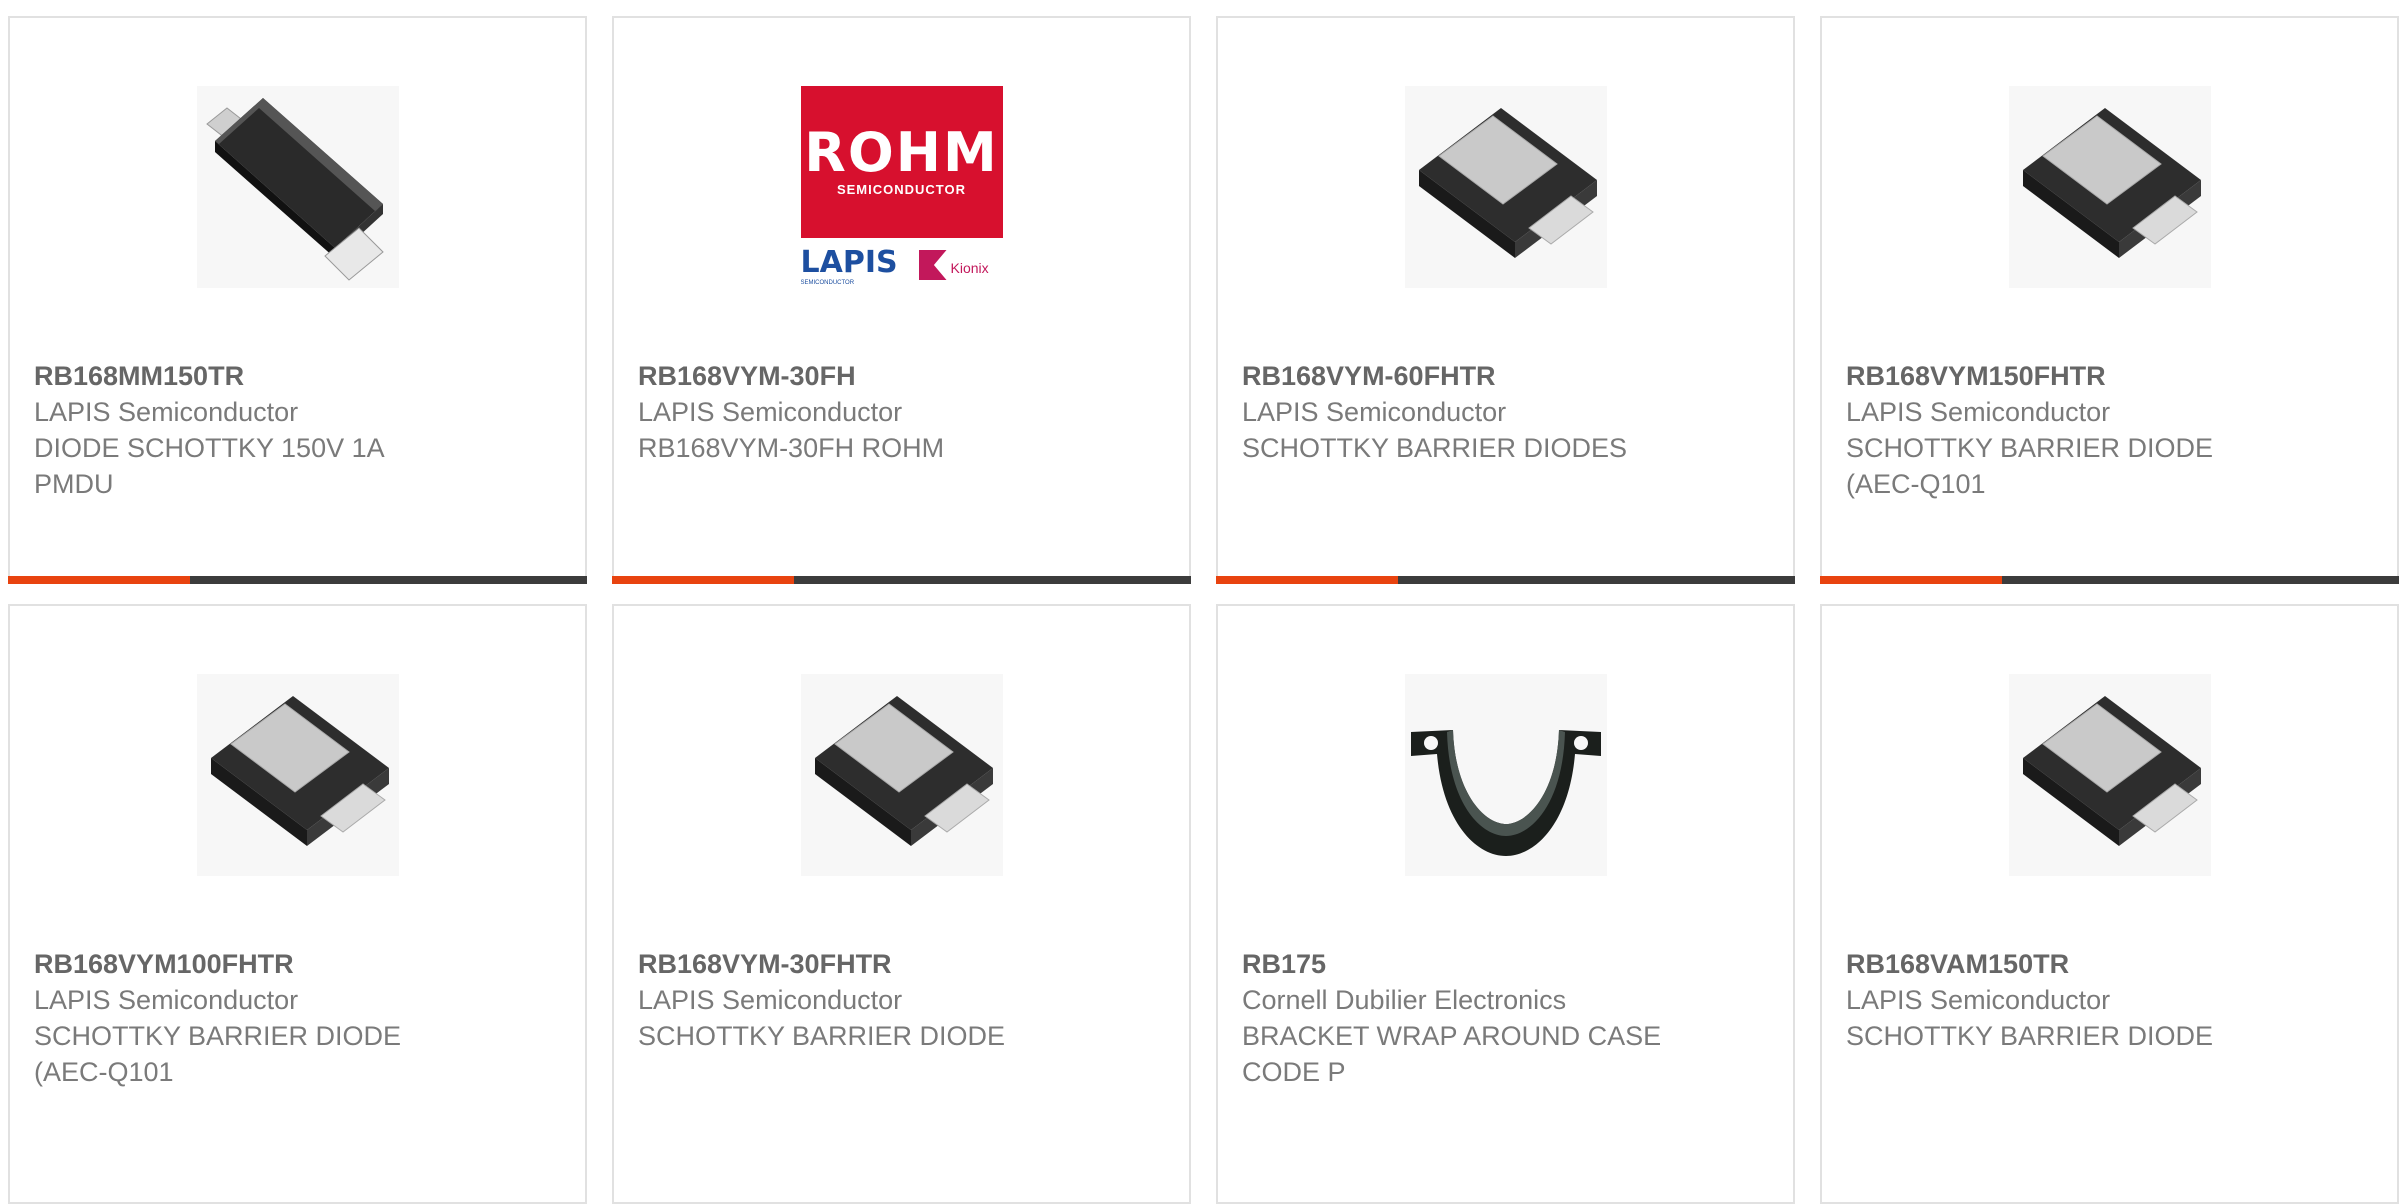 This screenshot has width=2400, height=1204. Describe the element at coordinates (901, 152) in the screenshot. I see `rohm-logo-text: ROHM` at that location.